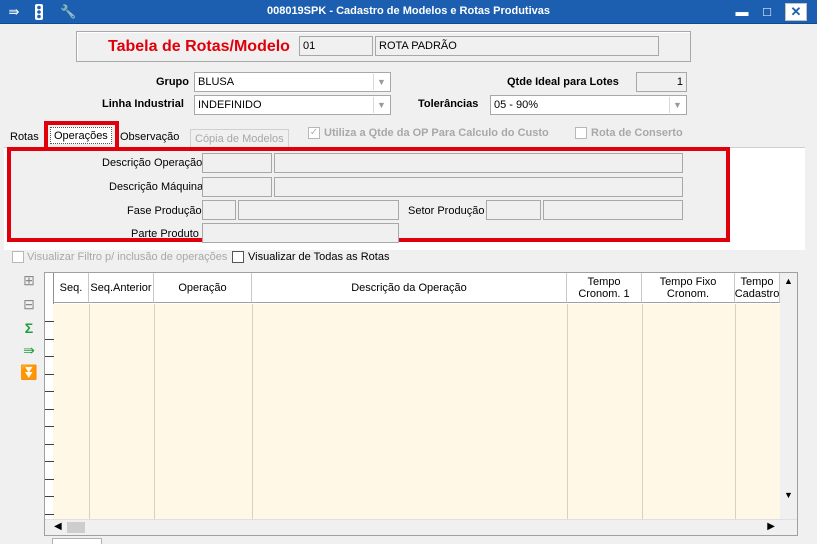  What do you see at coordinates (319, 257) in the screenshot?
I see `visualizar-todas-label: Visualizar de Todas as Rotas` at bounding box center [319, 257].